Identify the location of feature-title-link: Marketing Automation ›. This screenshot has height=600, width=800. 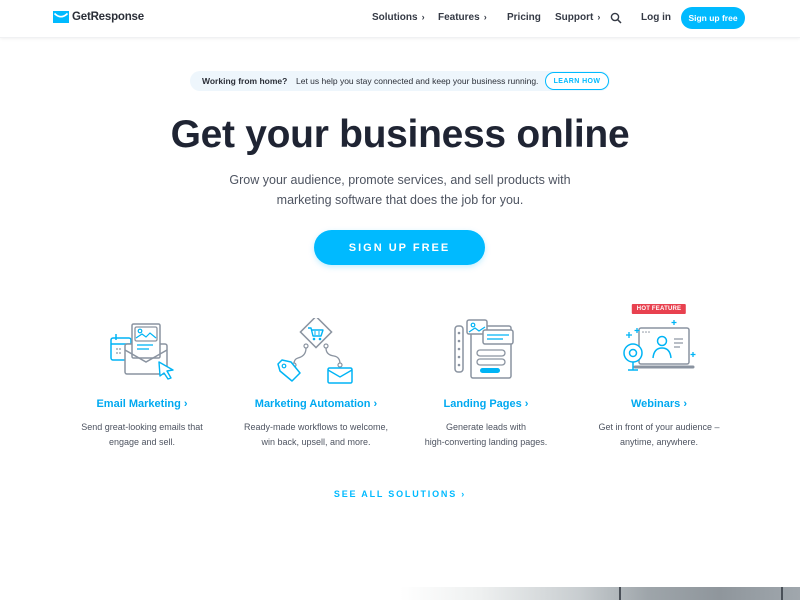
(316, 404).